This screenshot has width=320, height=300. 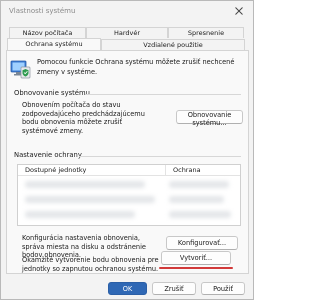 What do you see at coordinates (48, 155) in the screenshot?
I see `protection-section-title: Nastavenie ochrany` at bounding box center [48, 155].